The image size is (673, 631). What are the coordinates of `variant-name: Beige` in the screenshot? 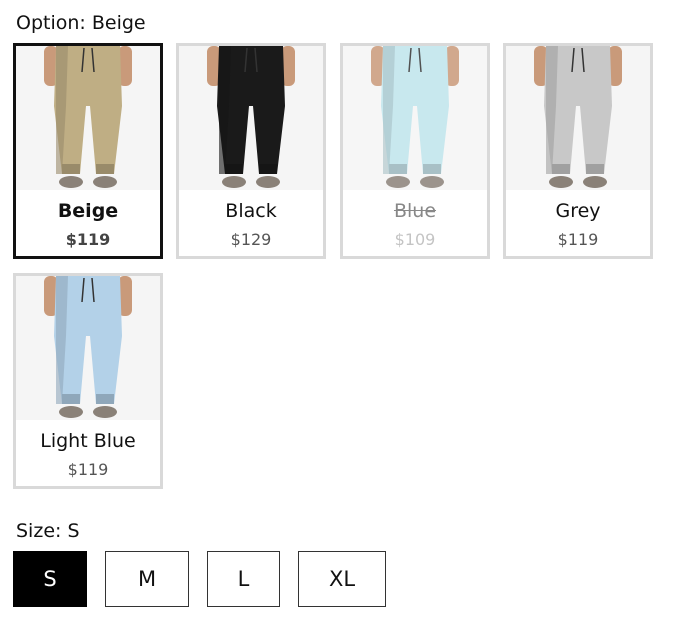 It's located at (88, 211).